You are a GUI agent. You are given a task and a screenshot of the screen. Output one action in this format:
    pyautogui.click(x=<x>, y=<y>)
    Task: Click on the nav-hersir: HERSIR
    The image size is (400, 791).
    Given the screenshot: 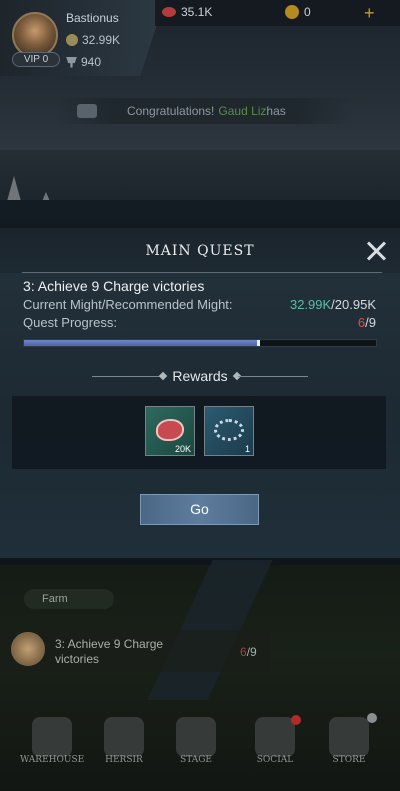 What is the action you would take?
    pyautogui.click(x=124, y=748)
    